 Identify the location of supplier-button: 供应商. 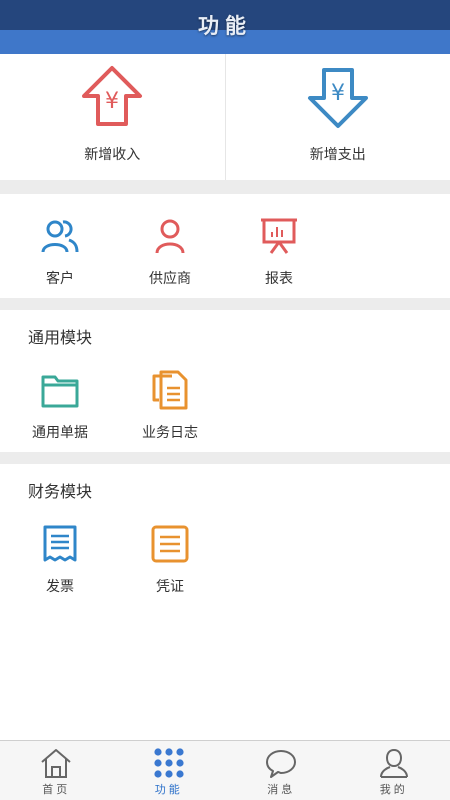
(170, 247).